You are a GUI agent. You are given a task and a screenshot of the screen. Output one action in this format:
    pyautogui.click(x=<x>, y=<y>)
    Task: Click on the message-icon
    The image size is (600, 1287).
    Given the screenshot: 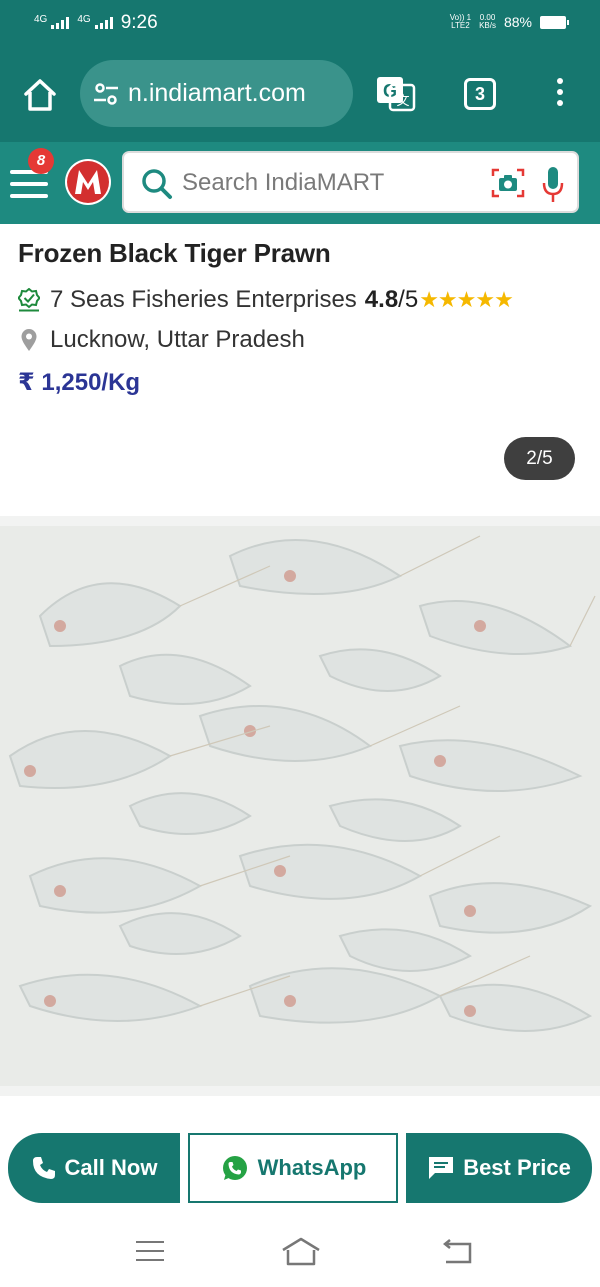 What is the action you would take?
    pyautogui.click(x=441, y=1168)
    